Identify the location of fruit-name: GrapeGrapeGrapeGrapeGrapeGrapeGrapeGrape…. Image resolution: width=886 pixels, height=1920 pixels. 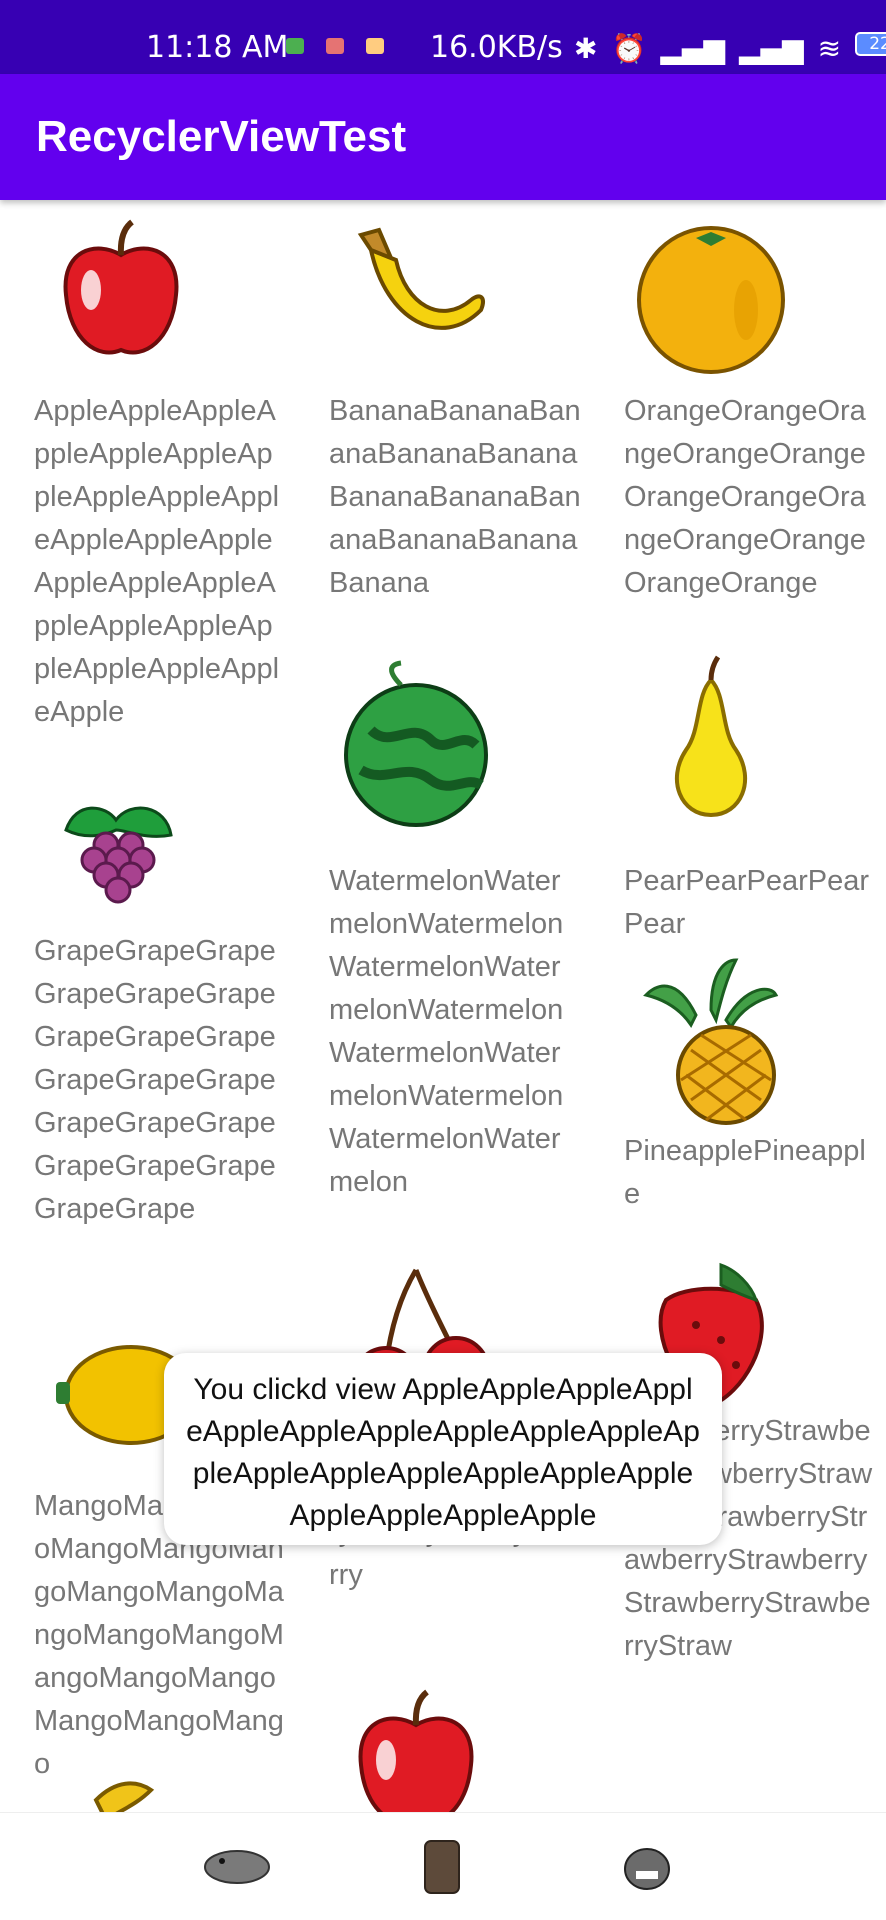
(155, 1080).